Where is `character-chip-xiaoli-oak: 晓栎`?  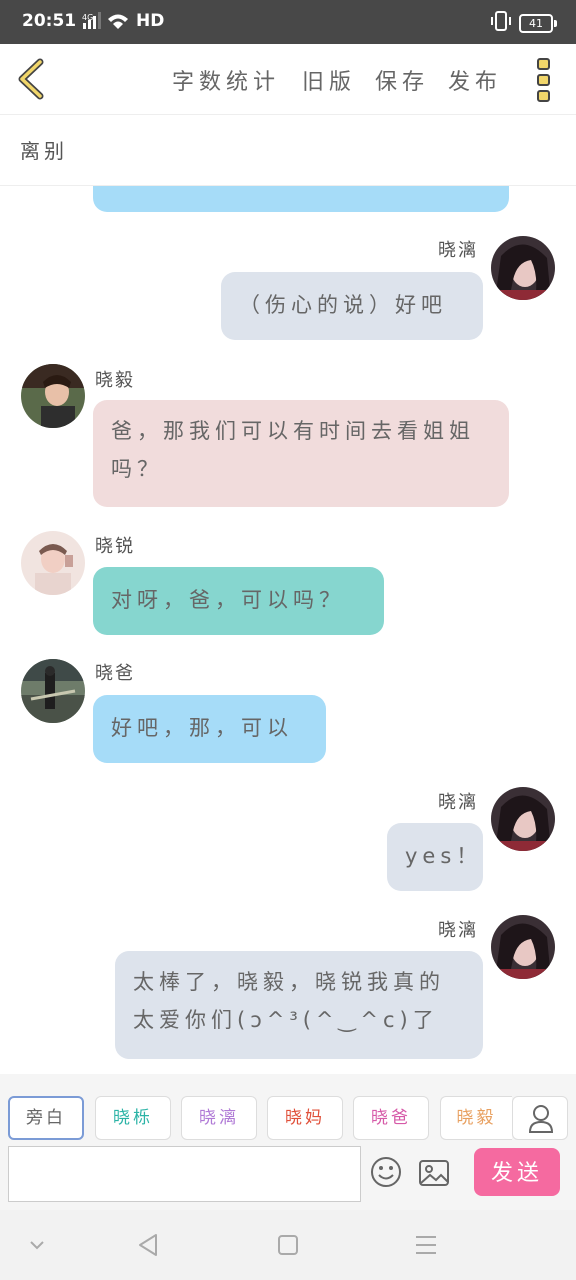
character-chip-xiaoli-oak: 晓栎 is located at coordinates (133, 1118).